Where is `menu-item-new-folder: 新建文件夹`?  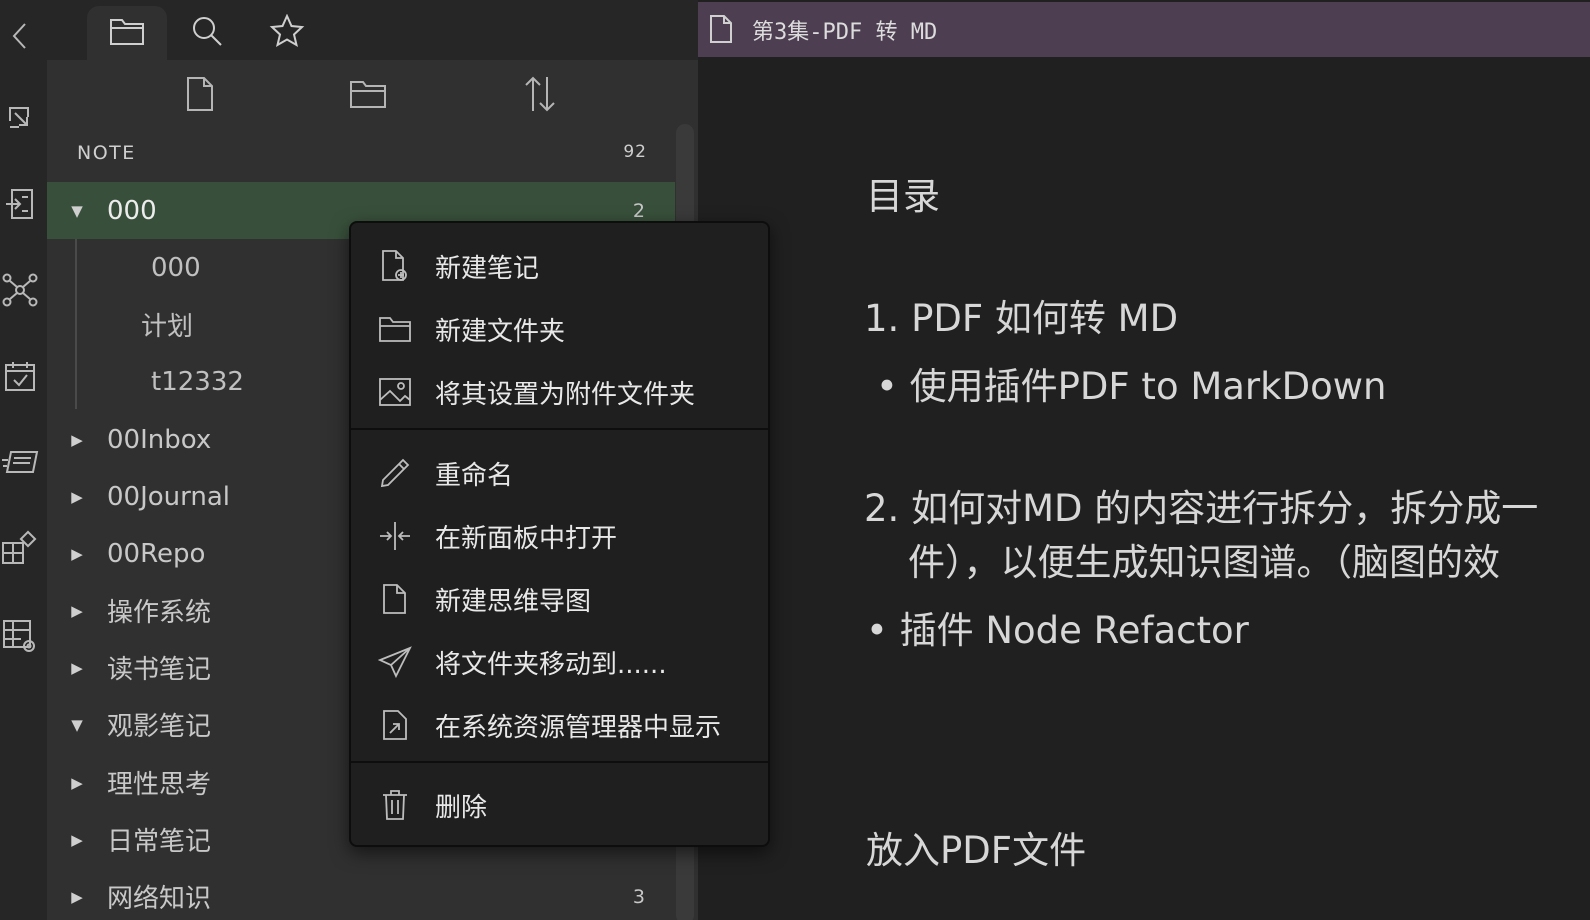
menu-item-new-folder: 新建文件夹 is located at coordinates (559, 329).